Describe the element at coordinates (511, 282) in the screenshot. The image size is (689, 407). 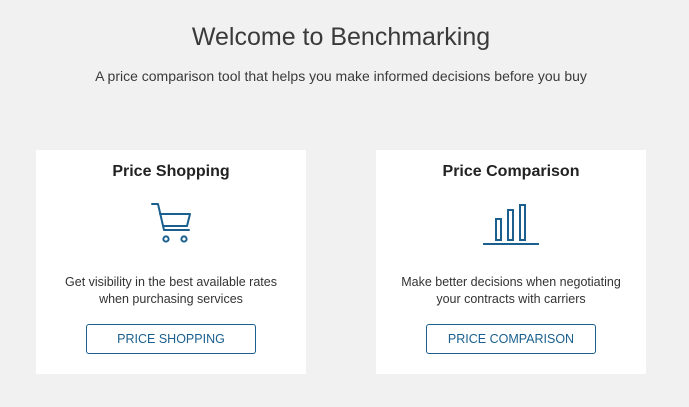
I see `card-description-line: Make better decisions when negotiating` at that location.